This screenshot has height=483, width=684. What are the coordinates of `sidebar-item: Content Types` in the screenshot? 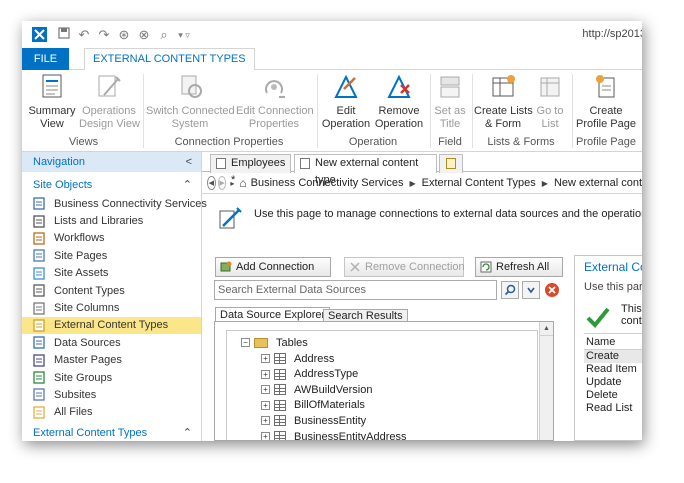 It's located at (111, 290).